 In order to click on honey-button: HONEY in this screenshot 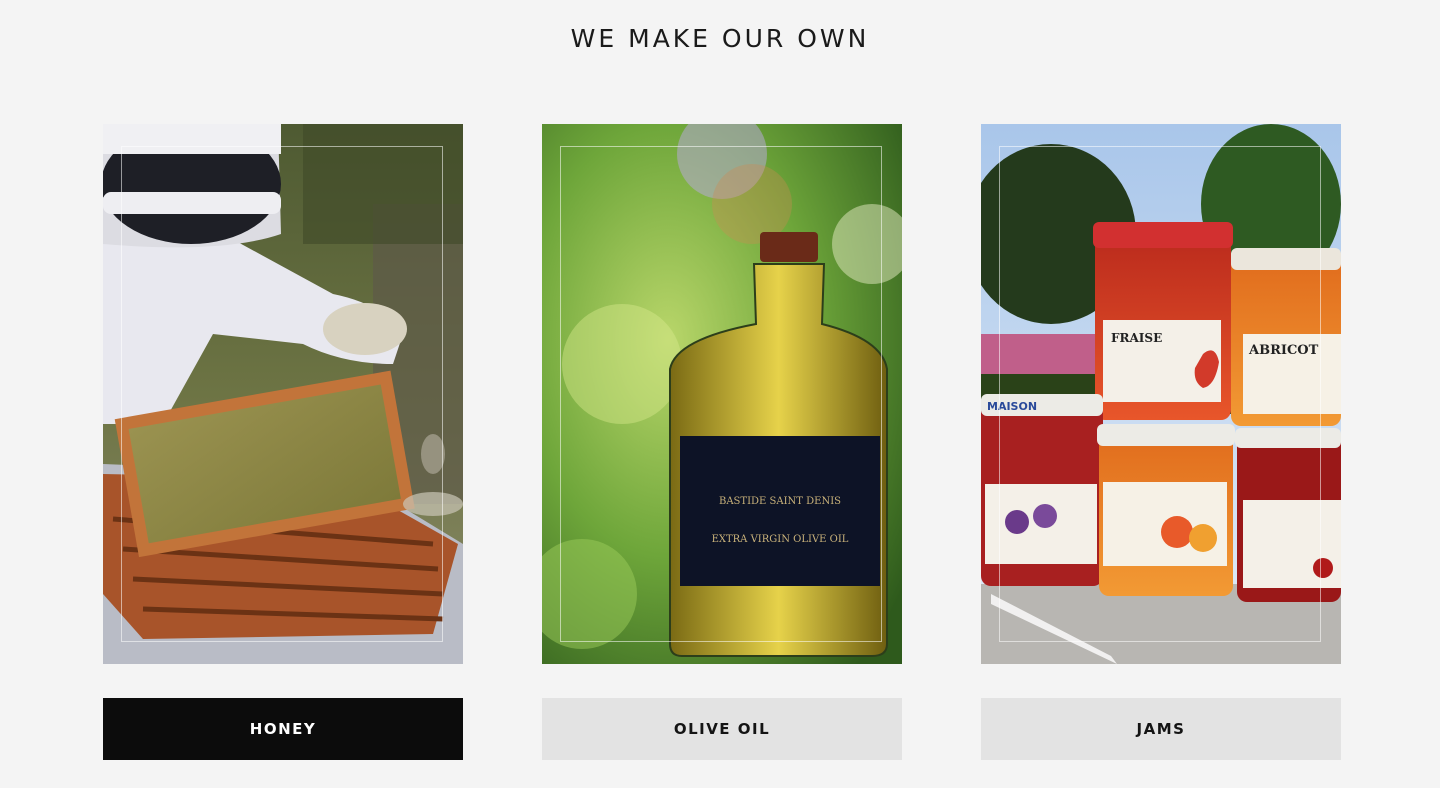, I will do `click(283, 729)`.